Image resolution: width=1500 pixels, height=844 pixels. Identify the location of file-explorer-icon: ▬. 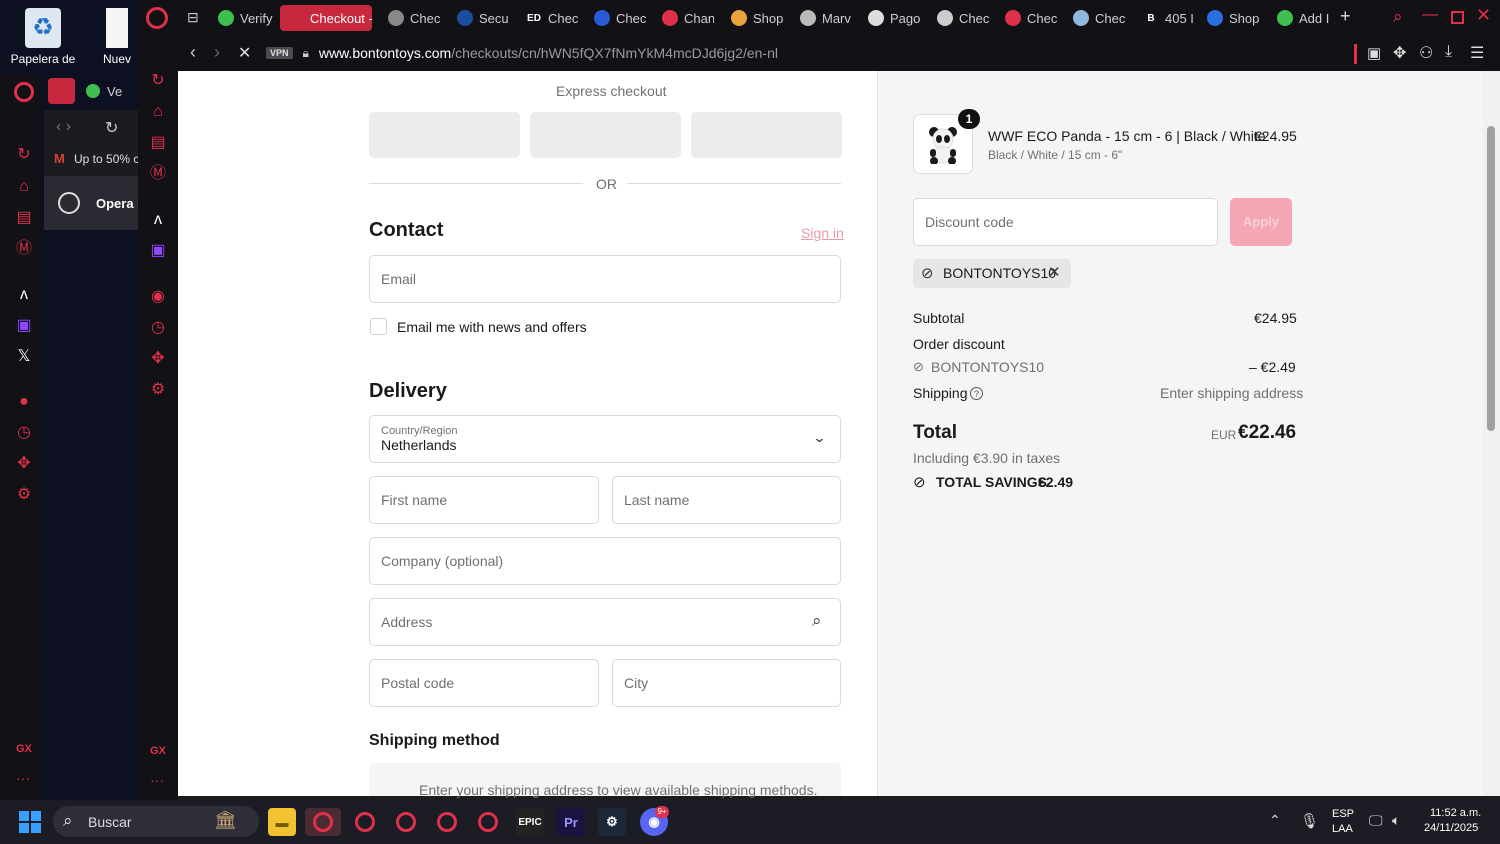
(282, 822).